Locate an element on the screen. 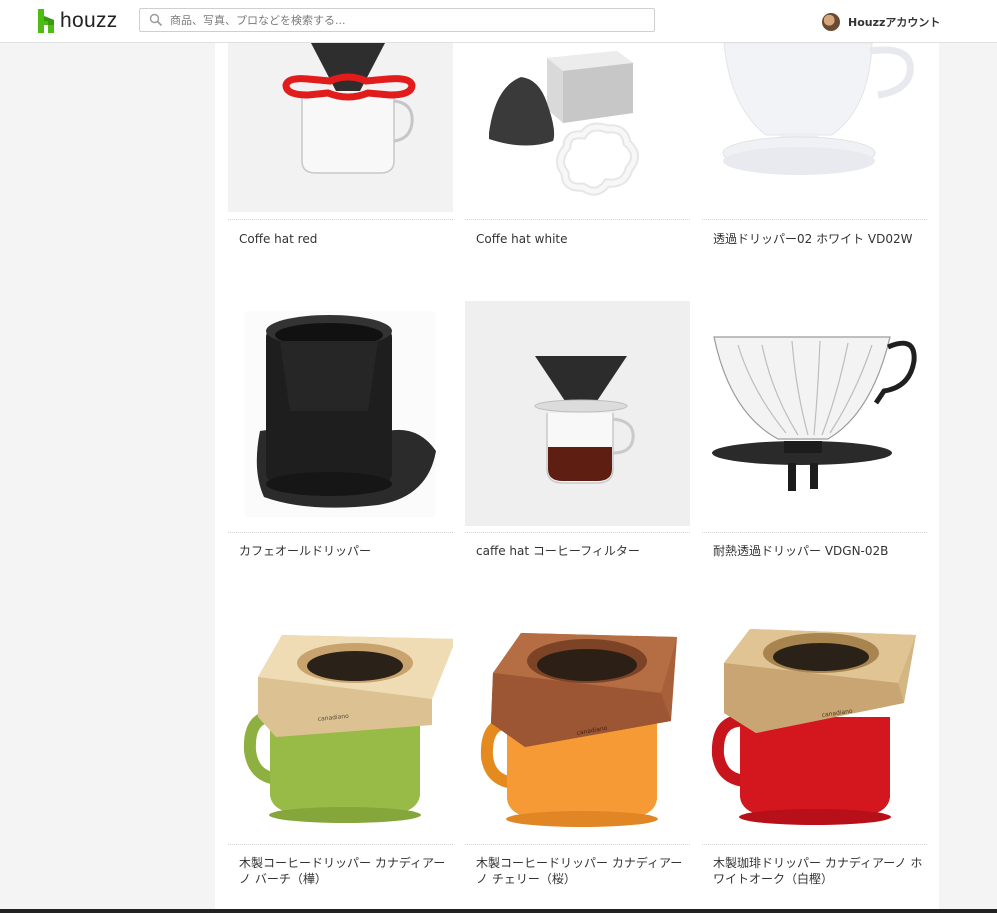  search-box is located at coordinates (397, 20).